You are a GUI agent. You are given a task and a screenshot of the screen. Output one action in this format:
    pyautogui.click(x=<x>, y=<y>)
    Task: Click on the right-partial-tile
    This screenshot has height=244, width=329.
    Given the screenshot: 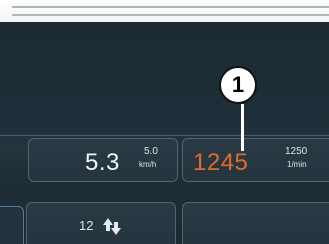 What is the action you would take?
    pyautogui.click(x=255, y=223)
    